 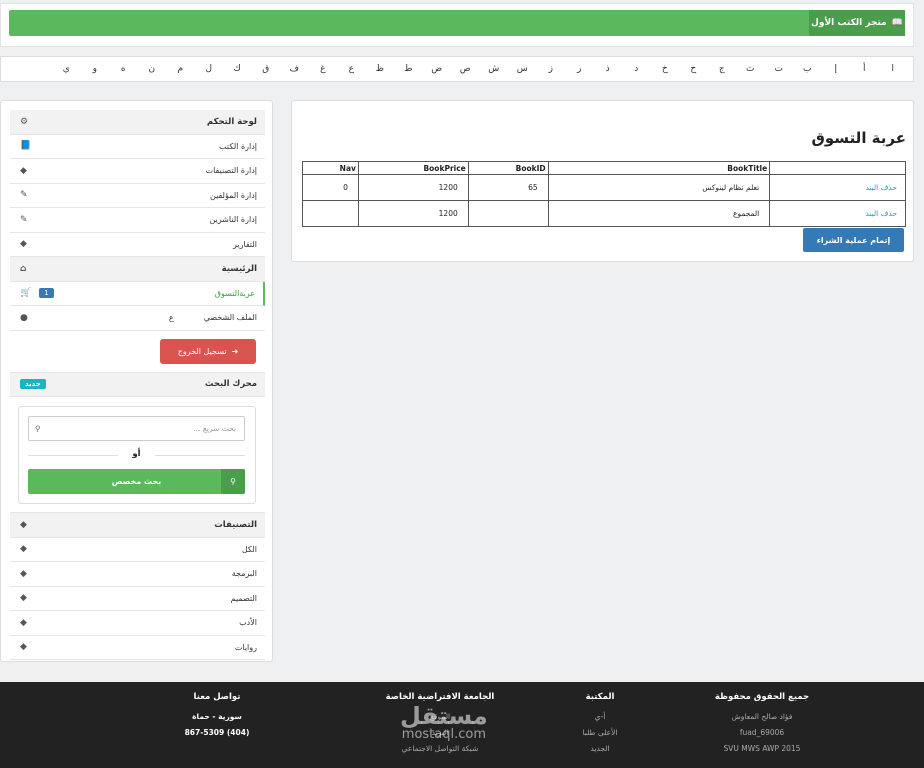 What do you see at coordinates (440, 748) in the screenshot?
I see `footer-link: شبكة التواصل الاجتماعي` at bounding box center [440, 748].